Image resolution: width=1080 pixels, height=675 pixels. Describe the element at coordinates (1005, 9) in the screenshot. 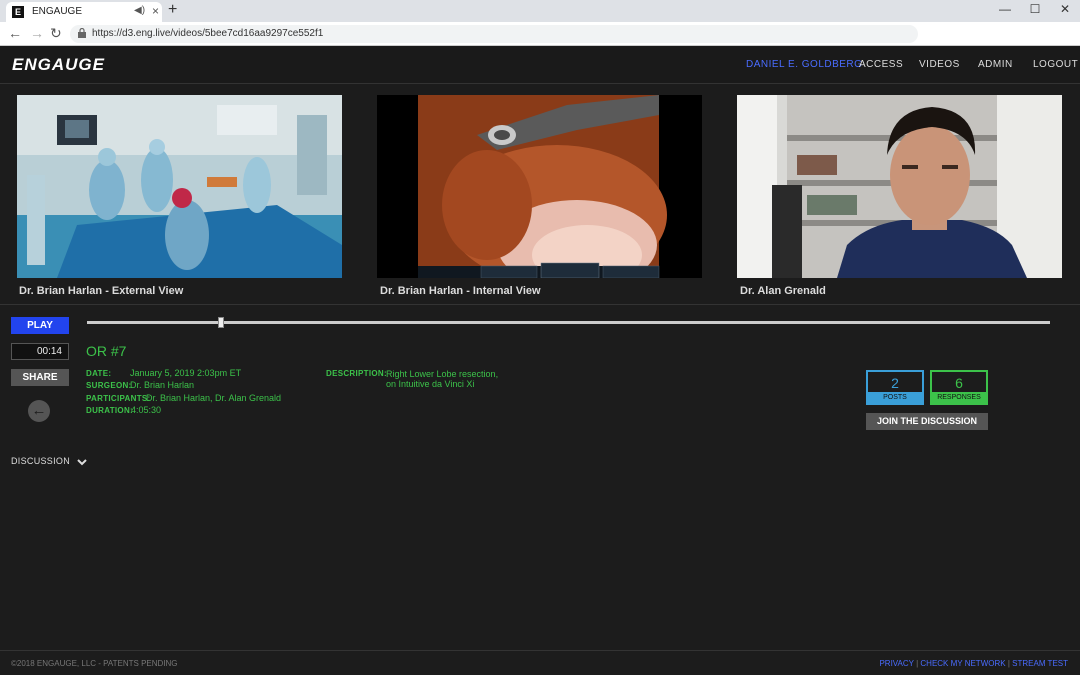

I see `minimize-icon: —` at that location.